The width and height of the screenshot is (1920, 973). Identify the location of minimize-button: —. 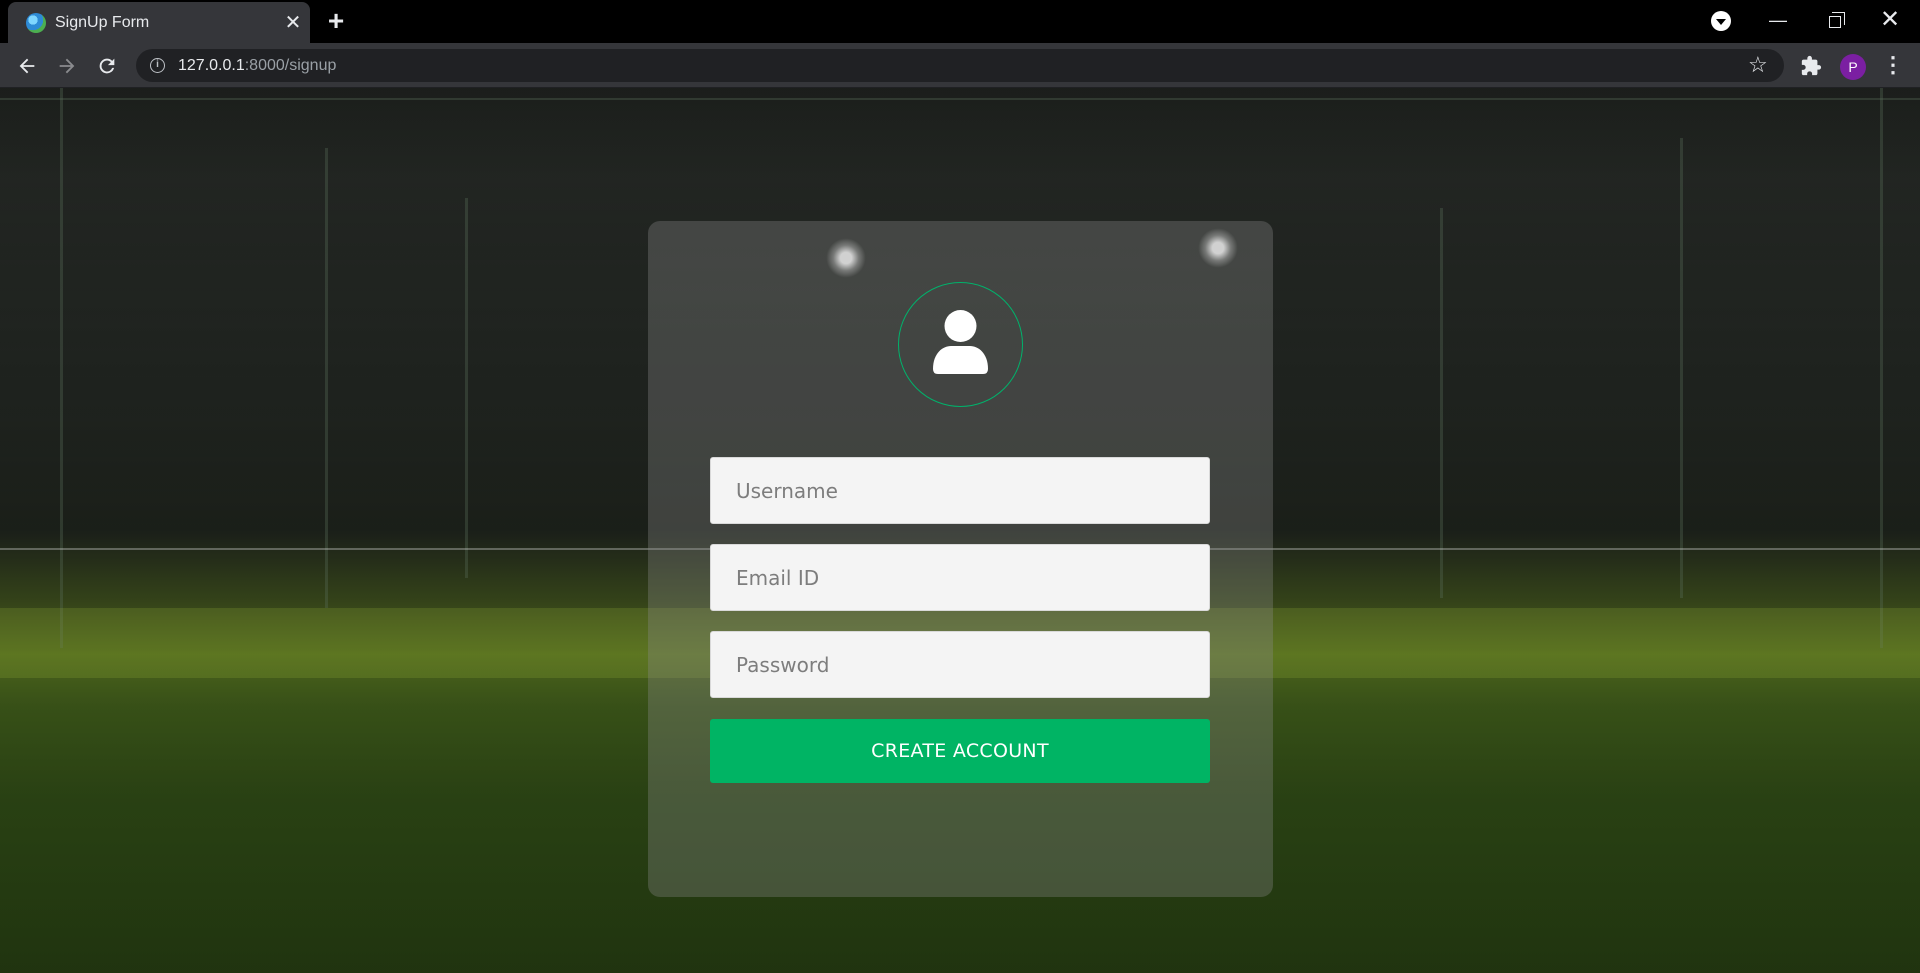
(1778, 20).